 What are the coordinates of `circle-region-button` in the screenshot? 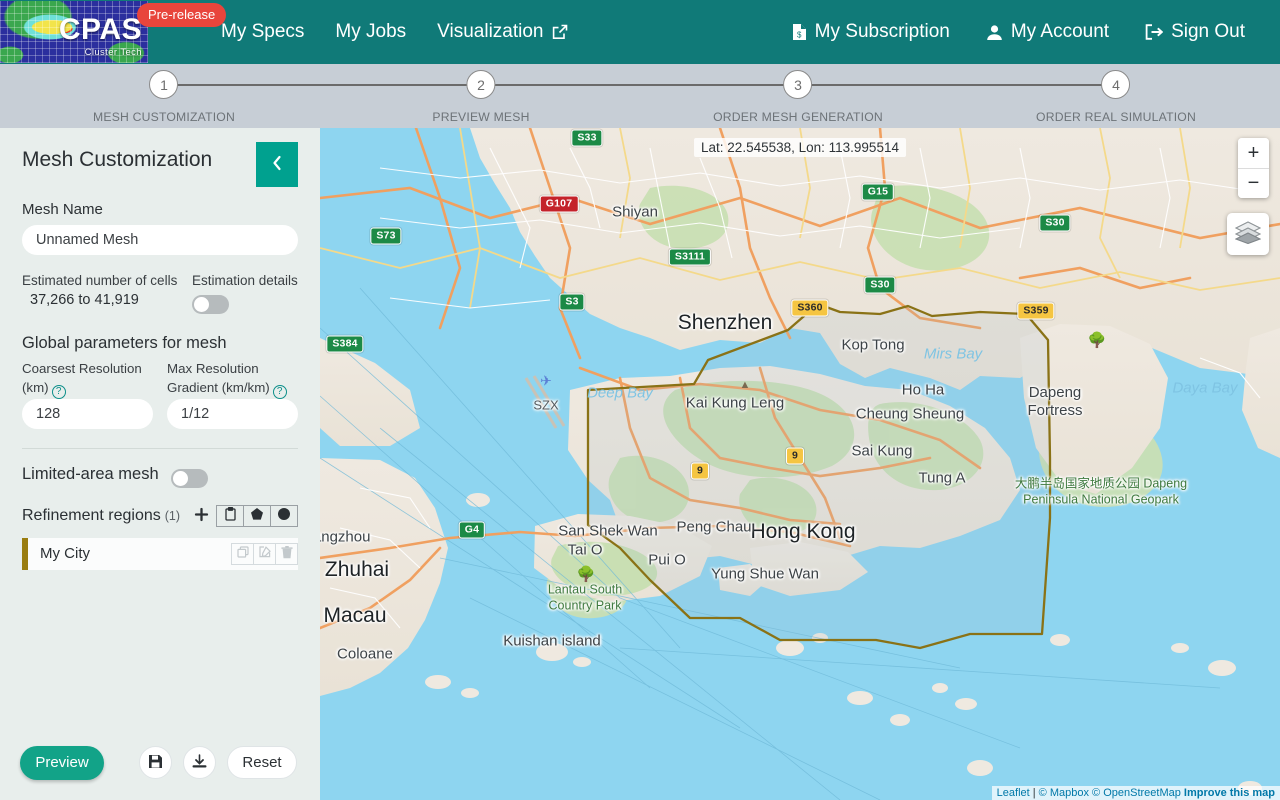 It's located at (284, 515).